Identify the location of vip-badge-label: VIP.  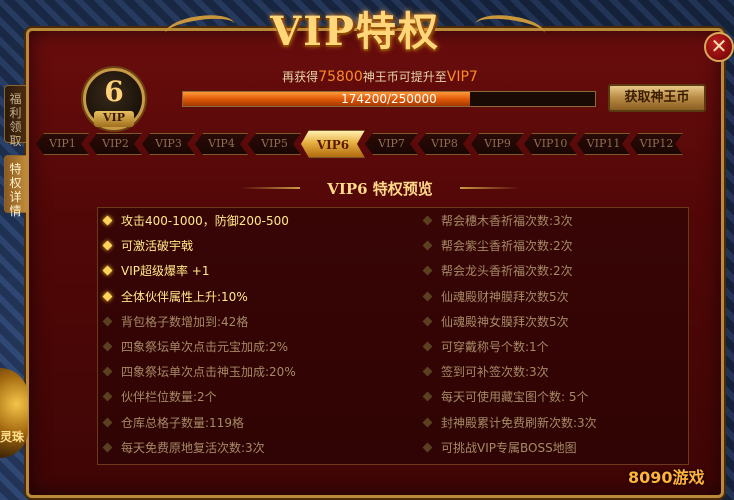
(114, 119).